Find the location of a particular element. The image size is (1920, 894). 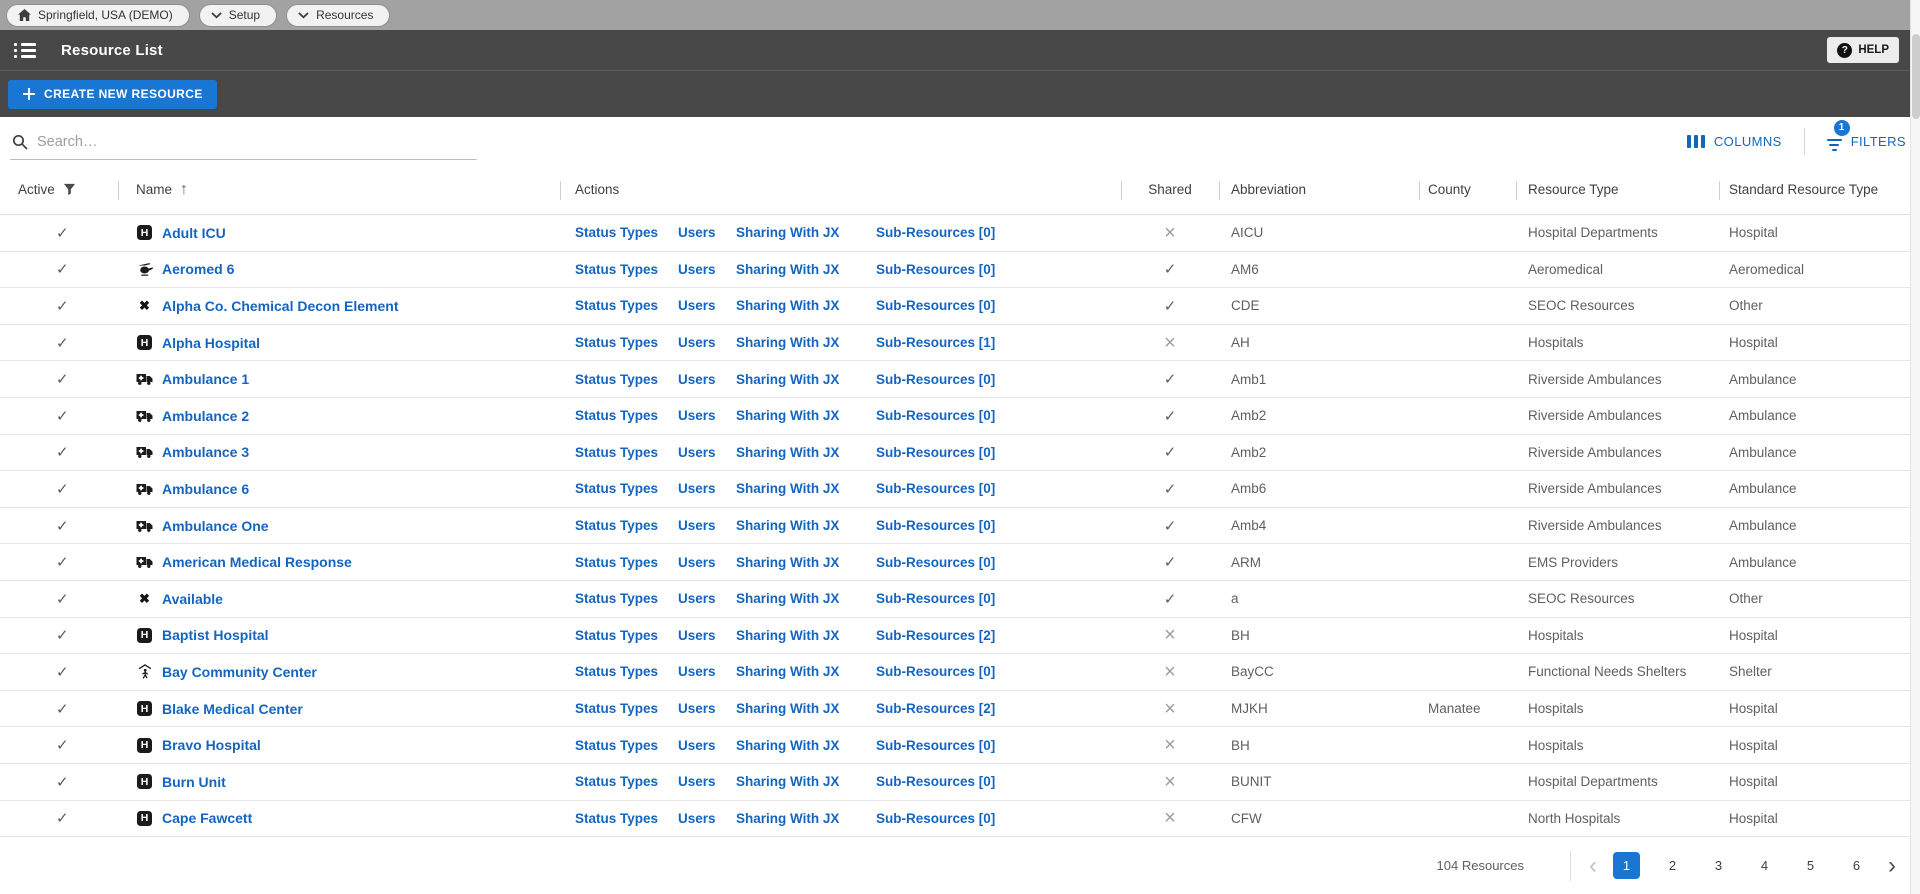

resource-name-link: Adult ICU is located at coordinates (194, 233).